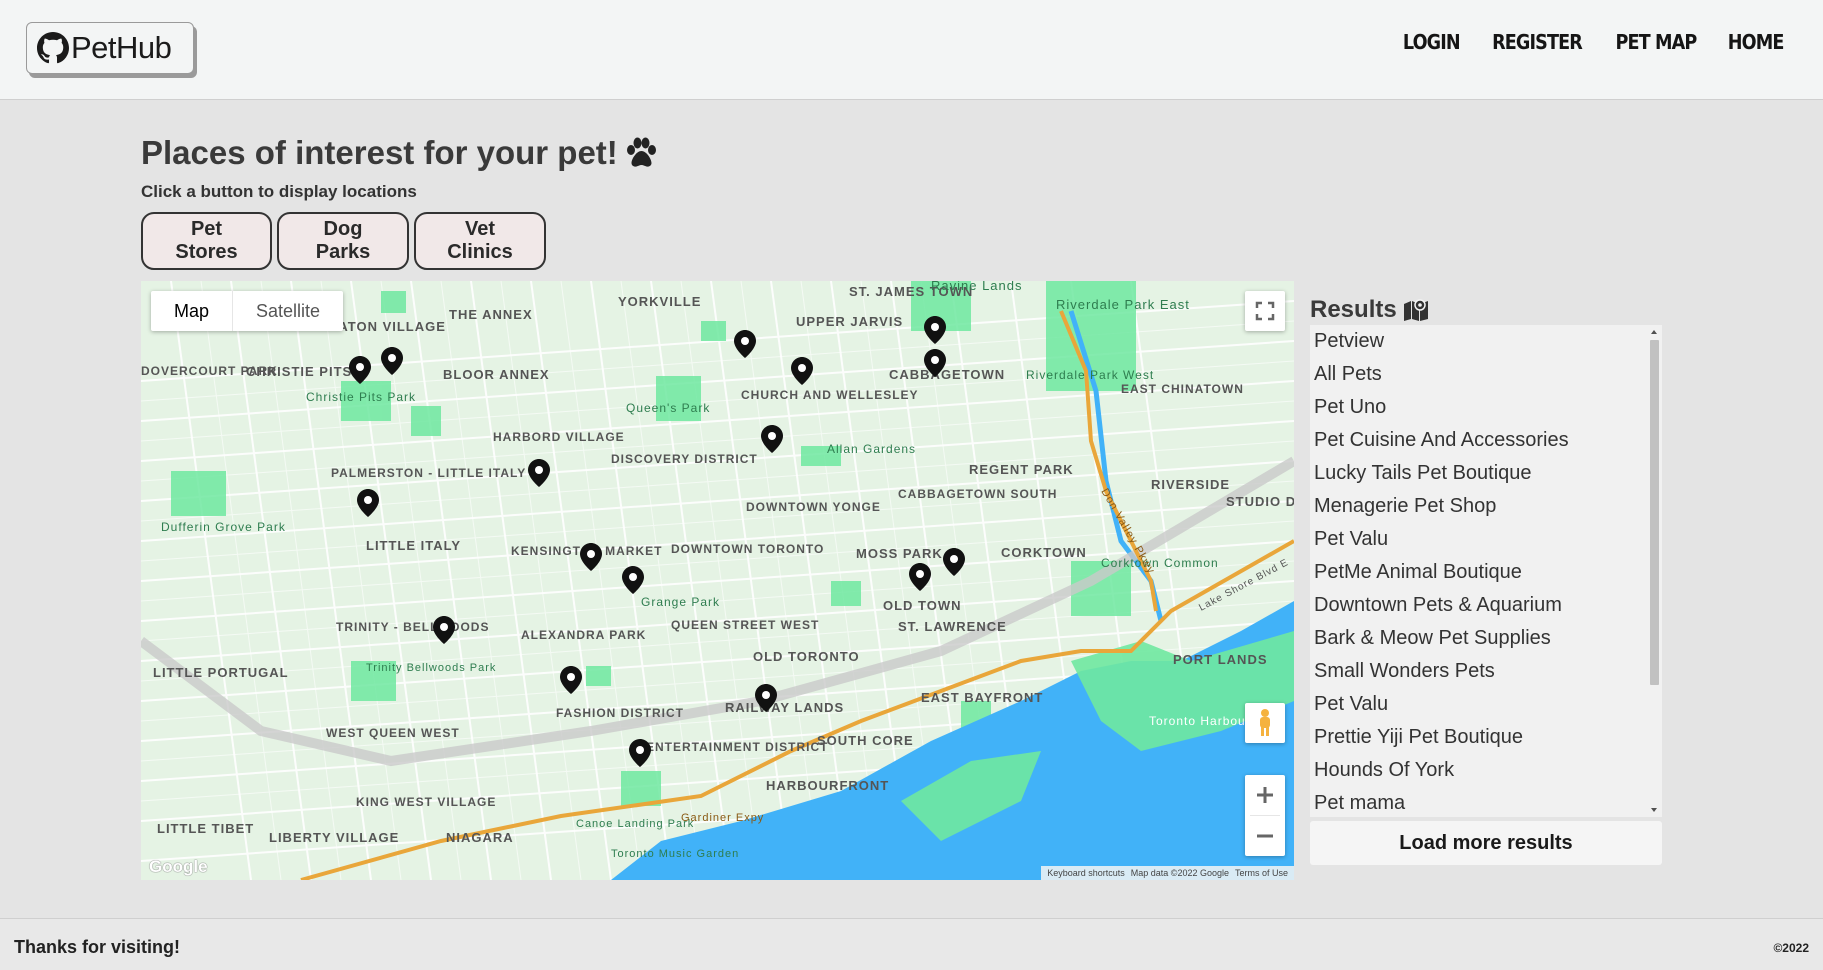  Describe the element at coordinates (393, 733) in the screenshot. I see `map-label-west-queen-west: WEST QUEEN WEST` at that location.